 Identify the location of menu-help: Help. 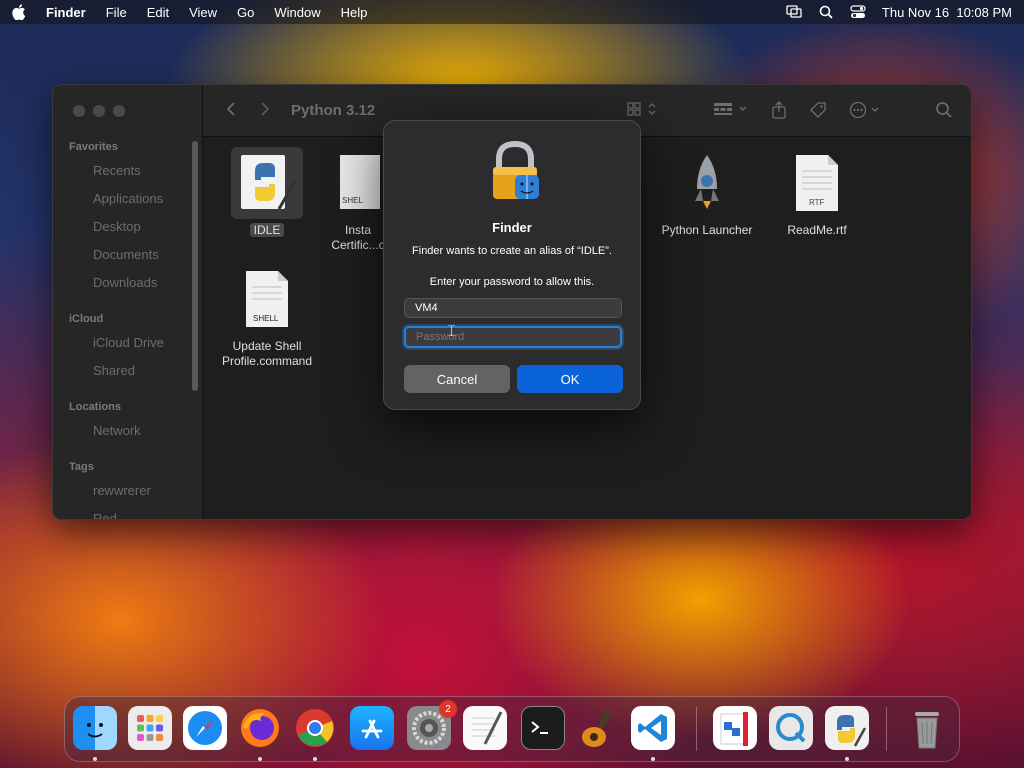
(354, 12).